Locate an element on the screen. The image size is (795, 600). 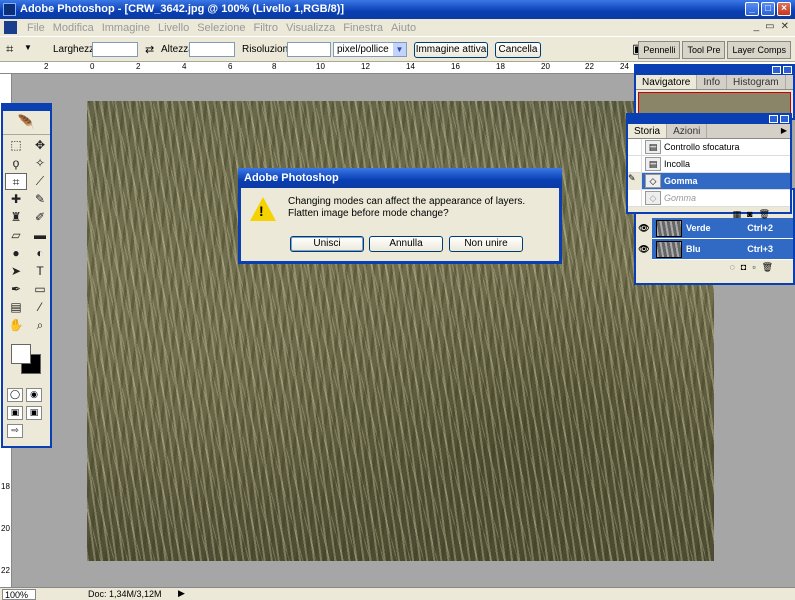
type-tool-icon: T is located at coordinates (40, 271).